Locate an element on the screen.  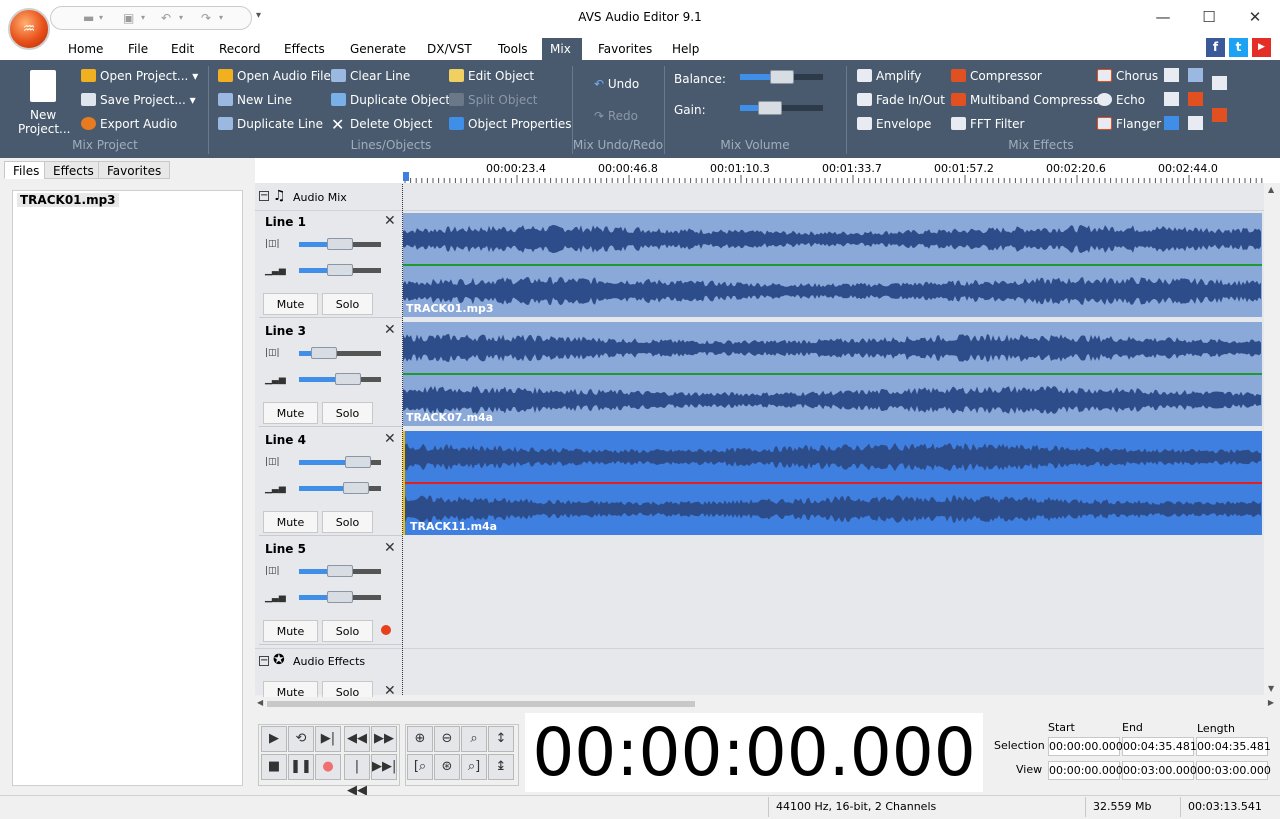
go-start-icon: |◀◀ is located at coordinates (357, 776).